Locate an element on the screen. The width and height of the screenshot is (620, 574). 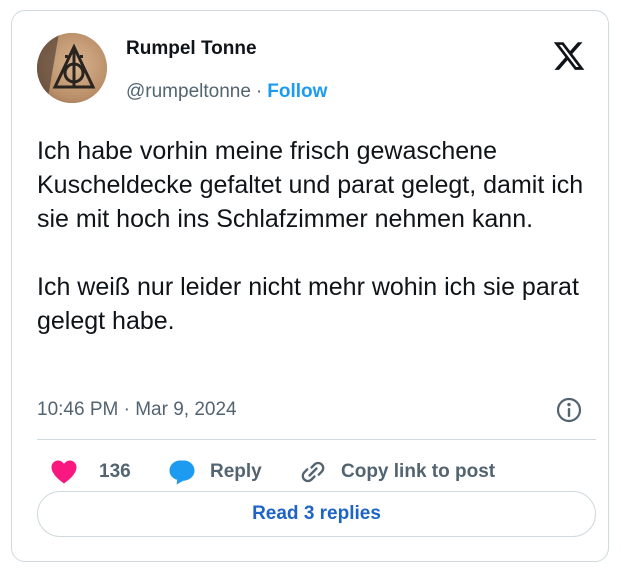
reply-button: Reply is located at coordinates (215, 472).